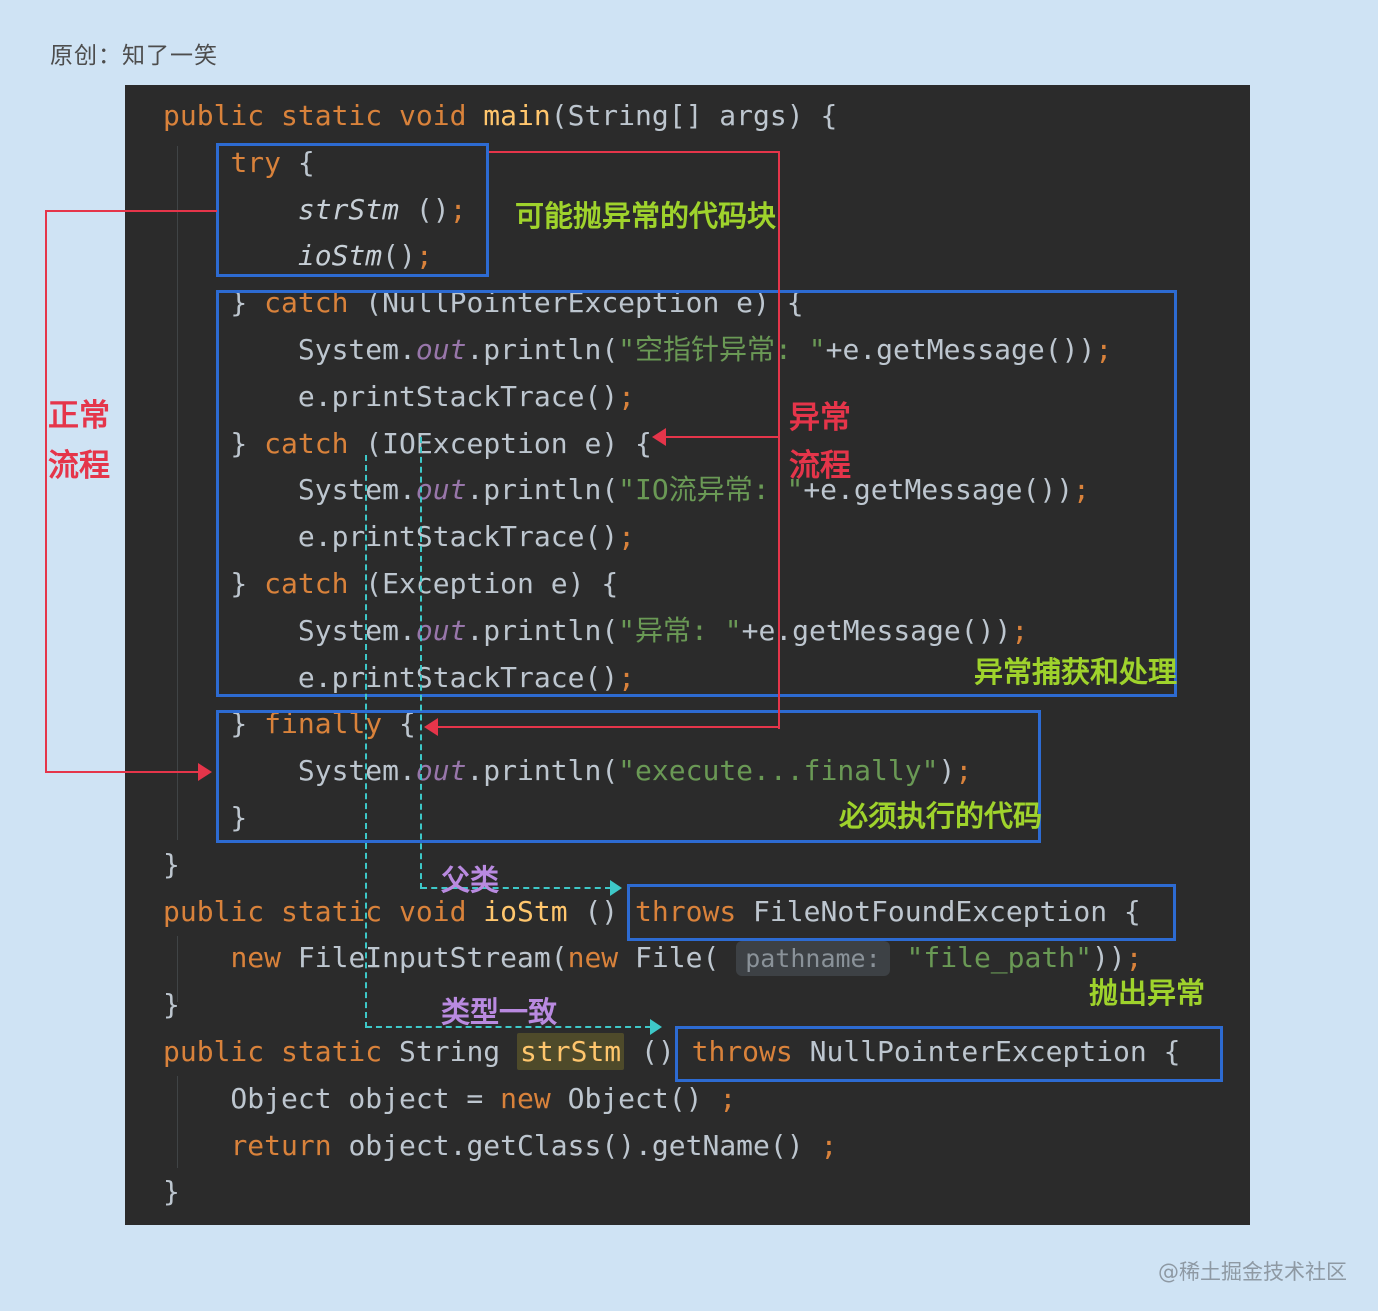 The image size is (1378, 1311). I want to click on normal-flow-arrow-icon, so click(205, 772).